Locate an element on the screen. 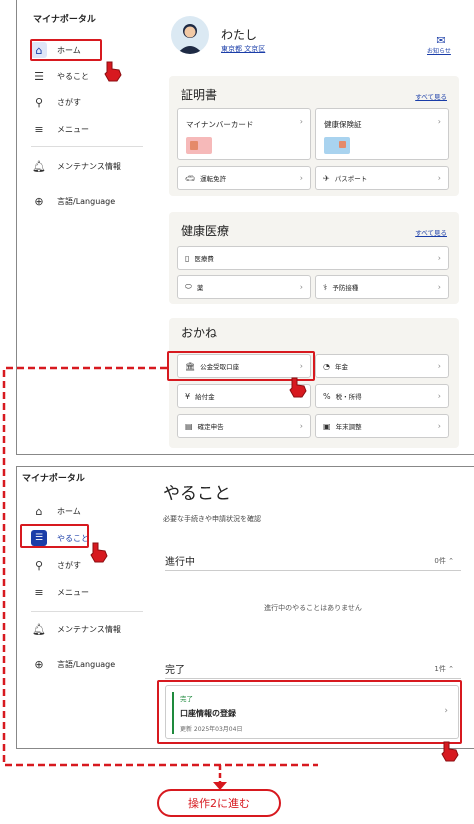  next-step-label: 操作2に進む is located at coordinates (219, 803).